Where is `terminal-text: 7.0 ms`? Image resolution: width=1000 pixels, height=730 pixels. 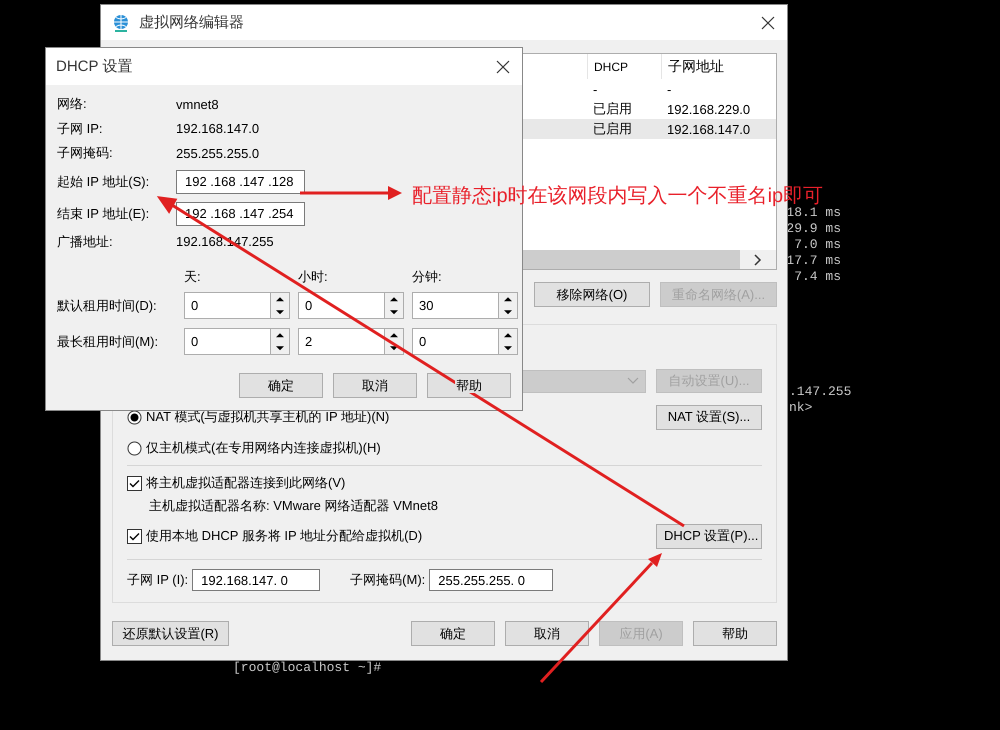
terminal-text: 7.0 ms is located at coordinates (817, 245).